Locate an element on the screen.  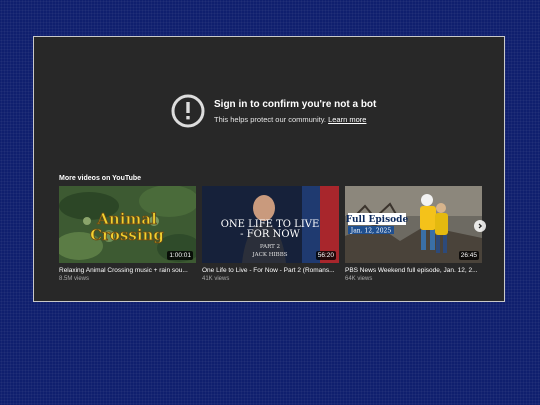
thumb-text-line: - FOR NOW is located at coordinates (270, 234).